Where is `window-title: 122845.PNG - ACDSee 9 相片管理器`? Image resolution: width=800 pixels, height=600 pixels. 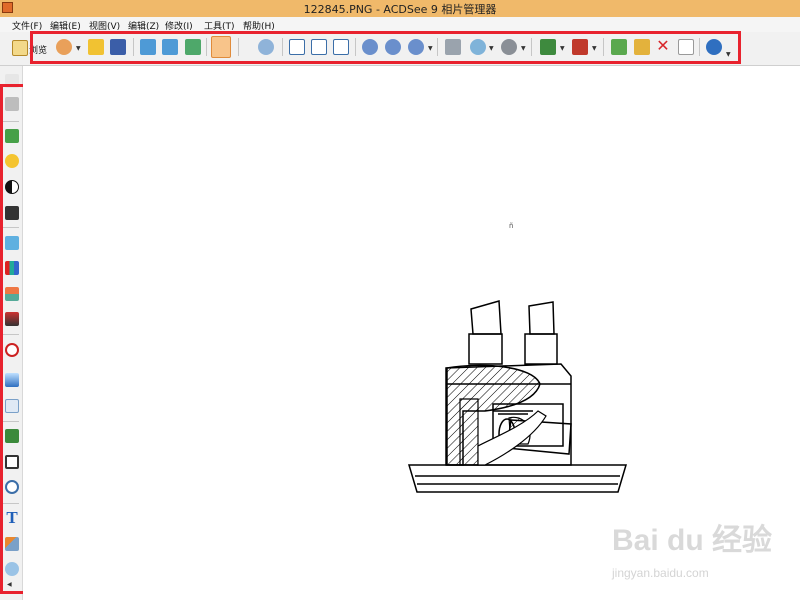 window-title: 122845.PNG - ACDSee 9 相片管理器 is located at coordinates (400, 9).